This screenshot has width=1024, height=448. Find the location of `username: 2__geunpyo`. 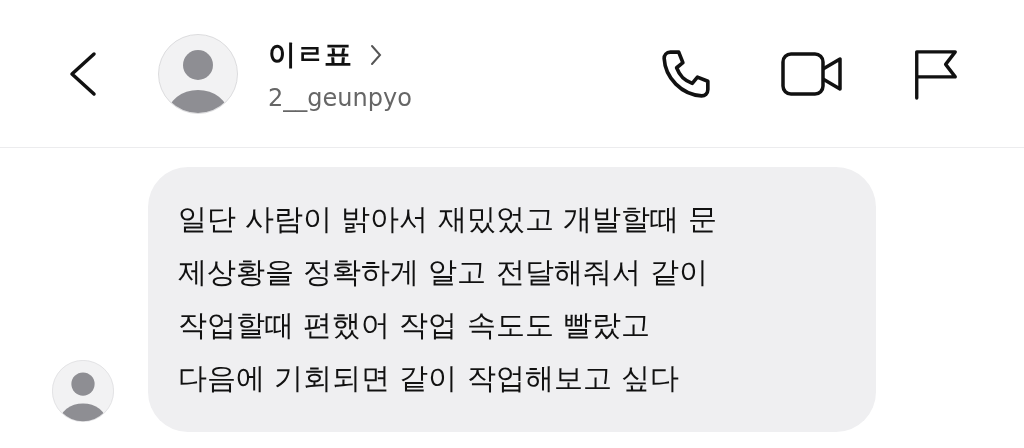

username: 2__geunpyo is located at coordinates (340, 97).